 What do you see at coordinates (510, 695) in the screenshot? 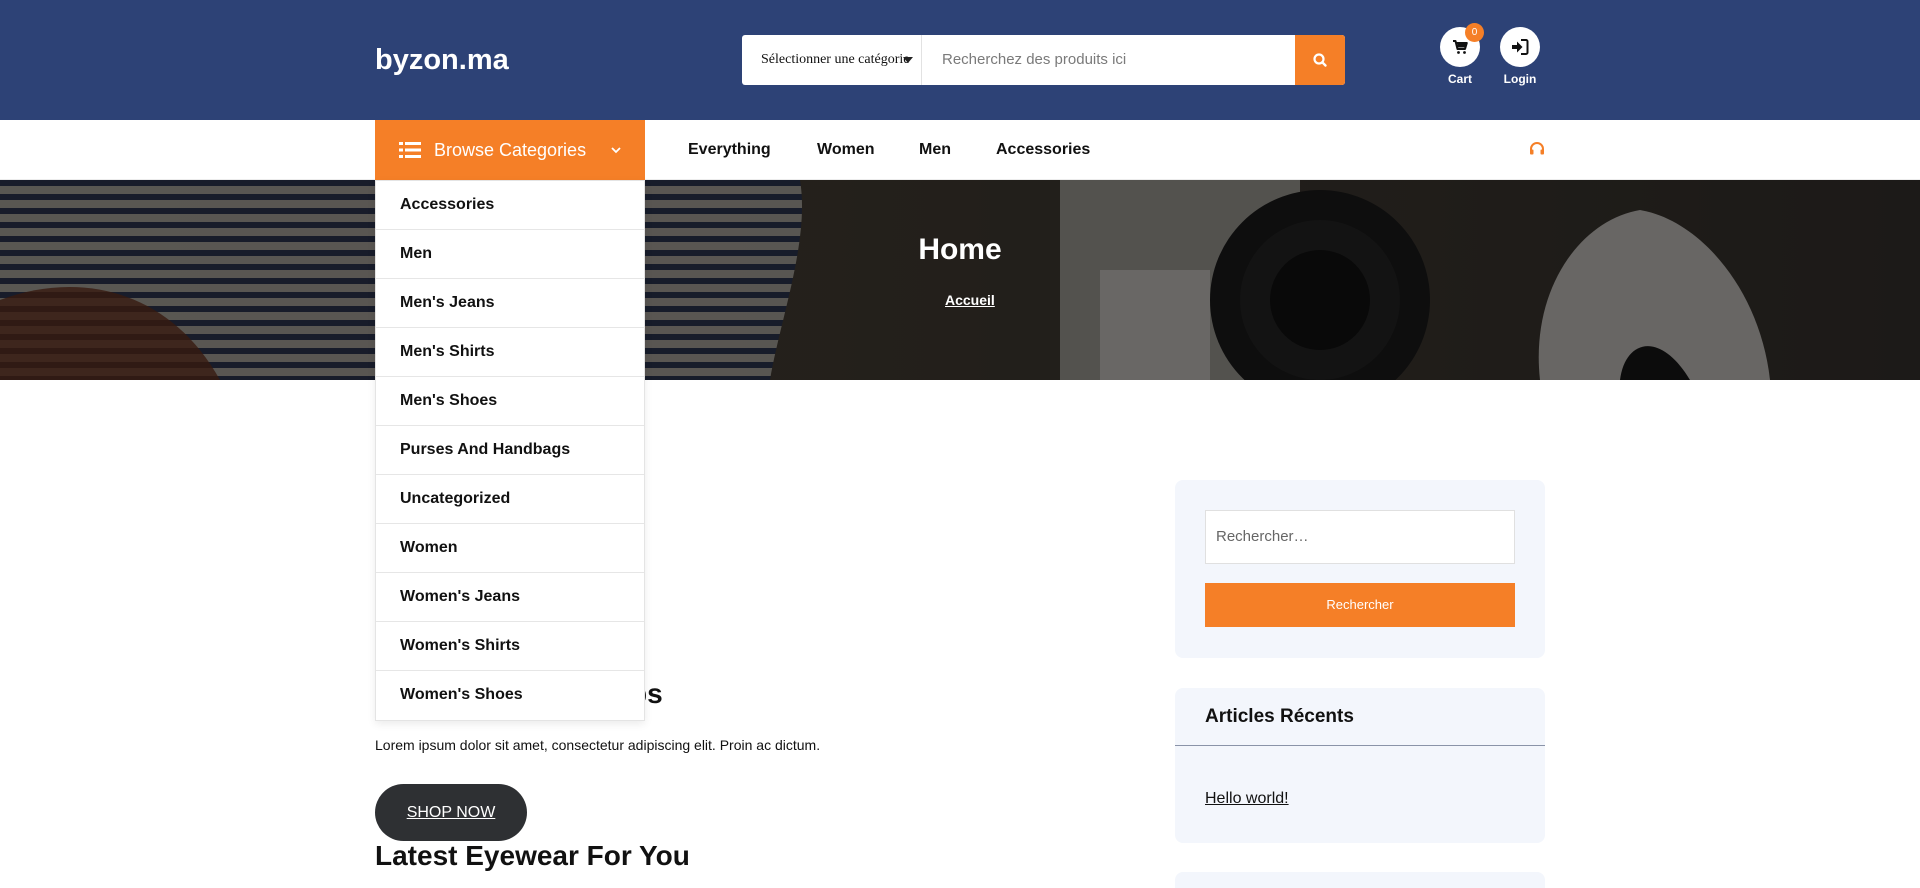
I see `category-item-womens-shoes: Women's Shoes` at bounding box center [510, 695].